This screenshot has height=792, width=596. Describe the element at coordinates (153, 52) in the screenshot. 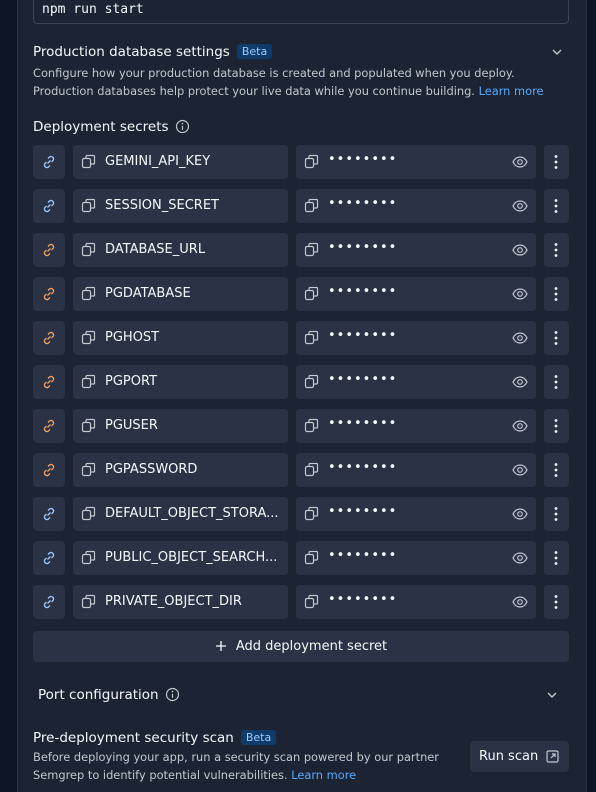

I see `prod-db-header: Production database settings Beta` at that location.